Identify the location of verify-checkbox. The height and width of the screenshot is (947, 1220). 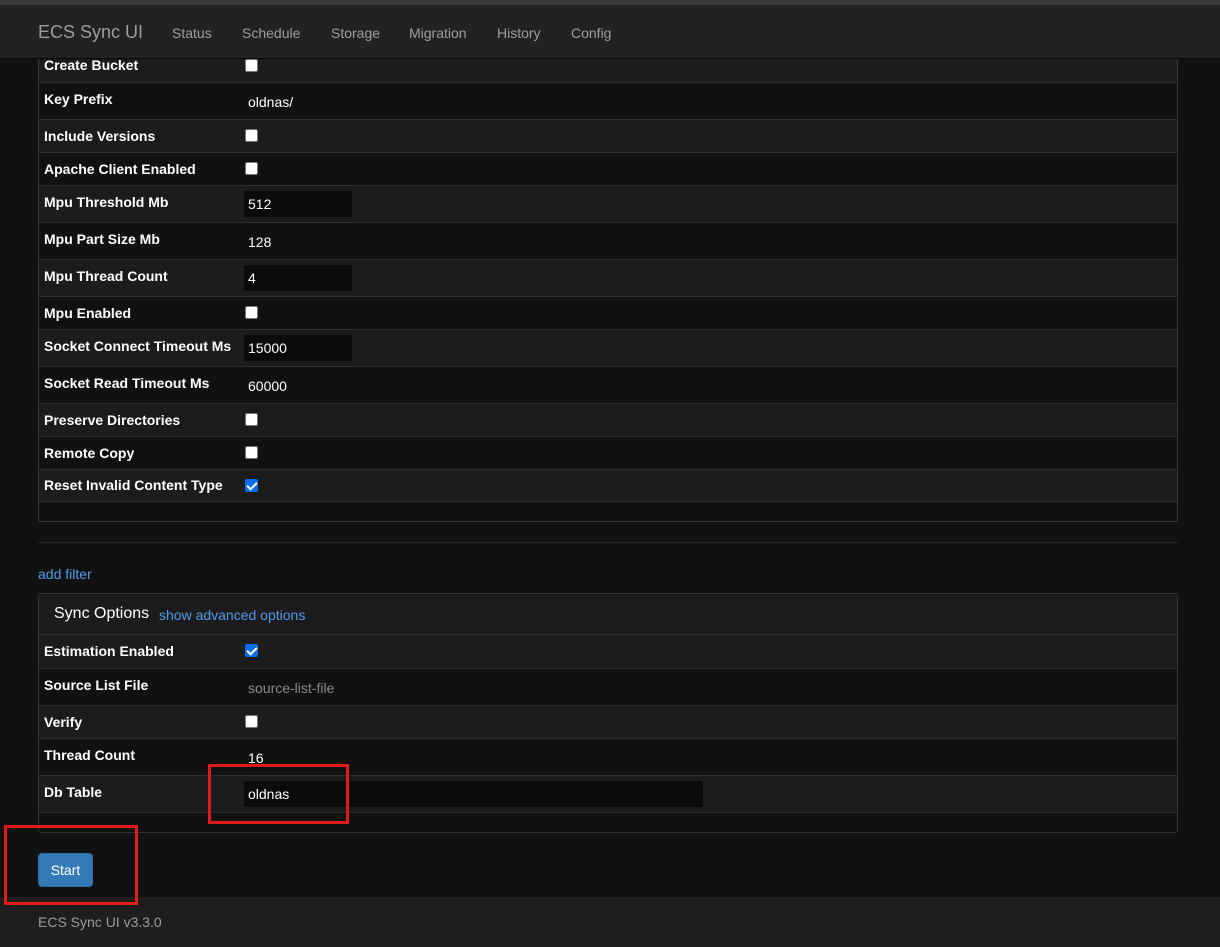
(251, 721).